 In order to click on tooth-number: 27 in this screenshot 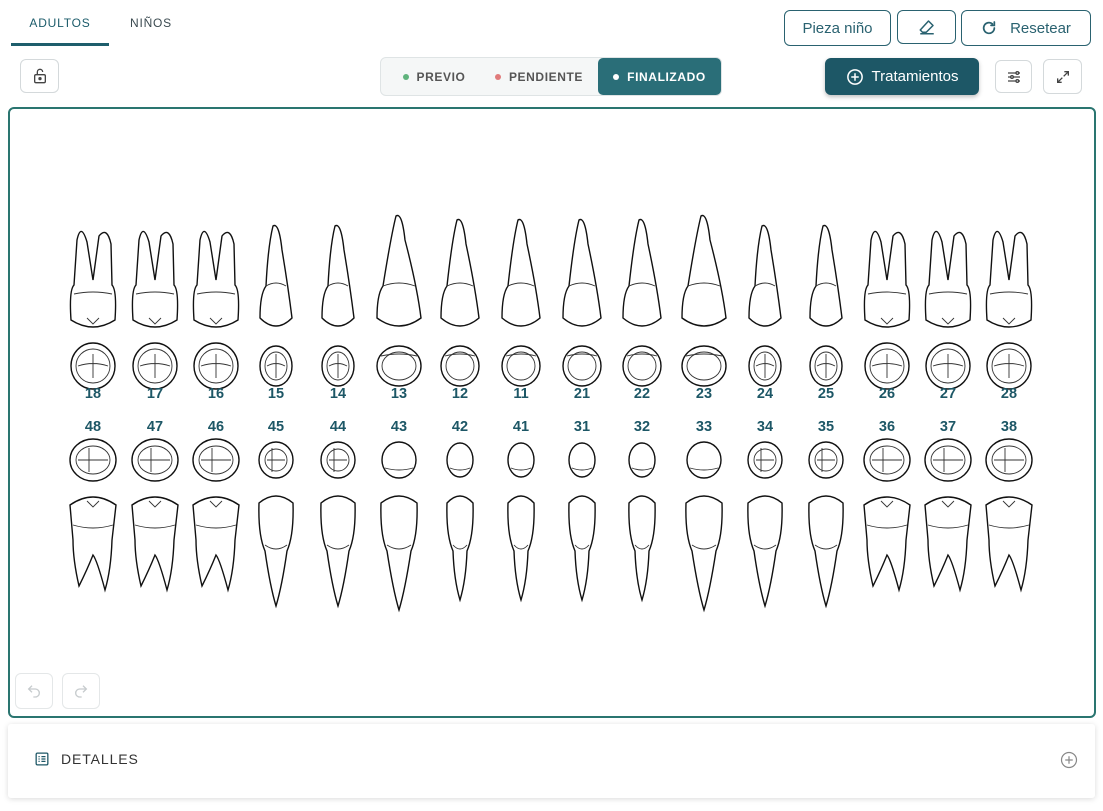, I will do `click(948, 394)`.